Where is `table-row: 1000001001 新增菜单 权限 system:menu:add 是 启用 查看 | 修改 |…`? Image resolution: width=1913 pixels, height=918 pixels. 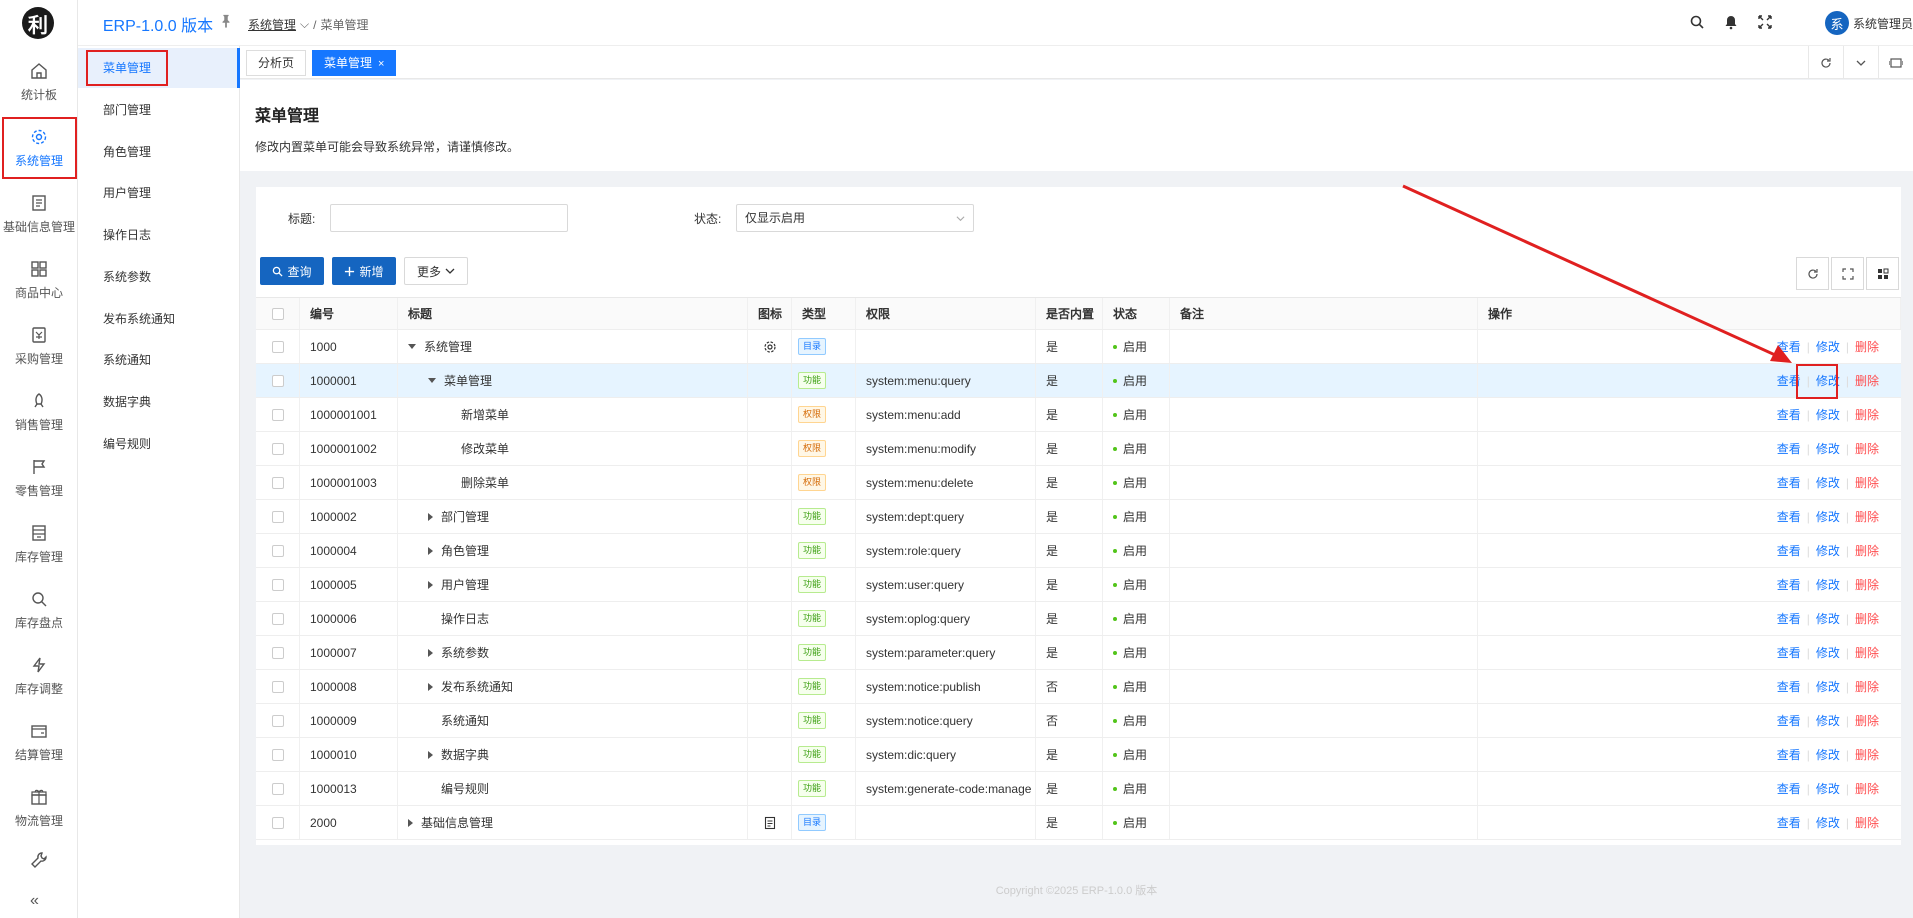
table-row: 1000001001 新增菜单 权限 system:menu:add 是 启用 查看 | 修改 |… is located at coordinates (1078, 415).